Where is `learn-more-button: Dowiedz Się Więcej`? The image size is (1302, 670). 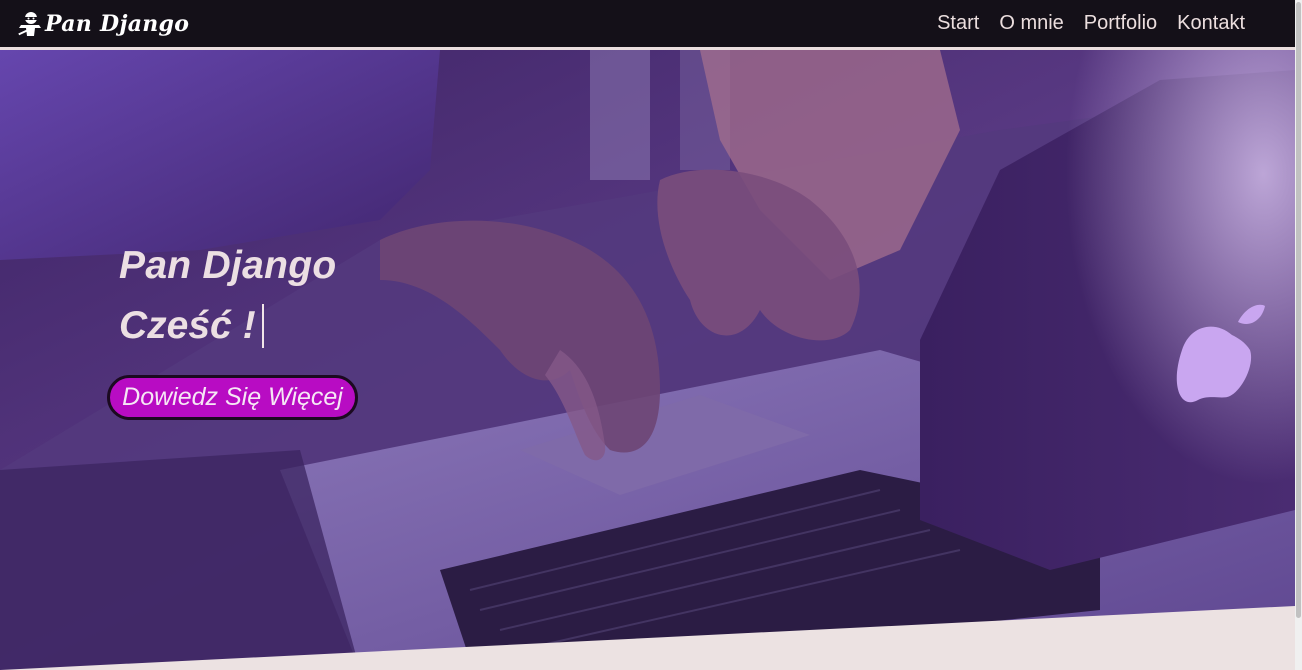 learn-more-button: Dowiedz Się Więcej is located at coordinates (232, 397).